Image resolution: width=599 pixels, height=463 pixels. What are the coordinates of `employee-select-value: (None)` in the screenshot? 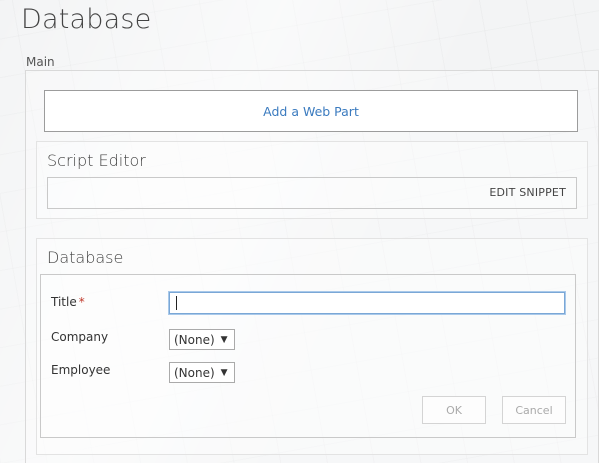 It's located at (194, 372).